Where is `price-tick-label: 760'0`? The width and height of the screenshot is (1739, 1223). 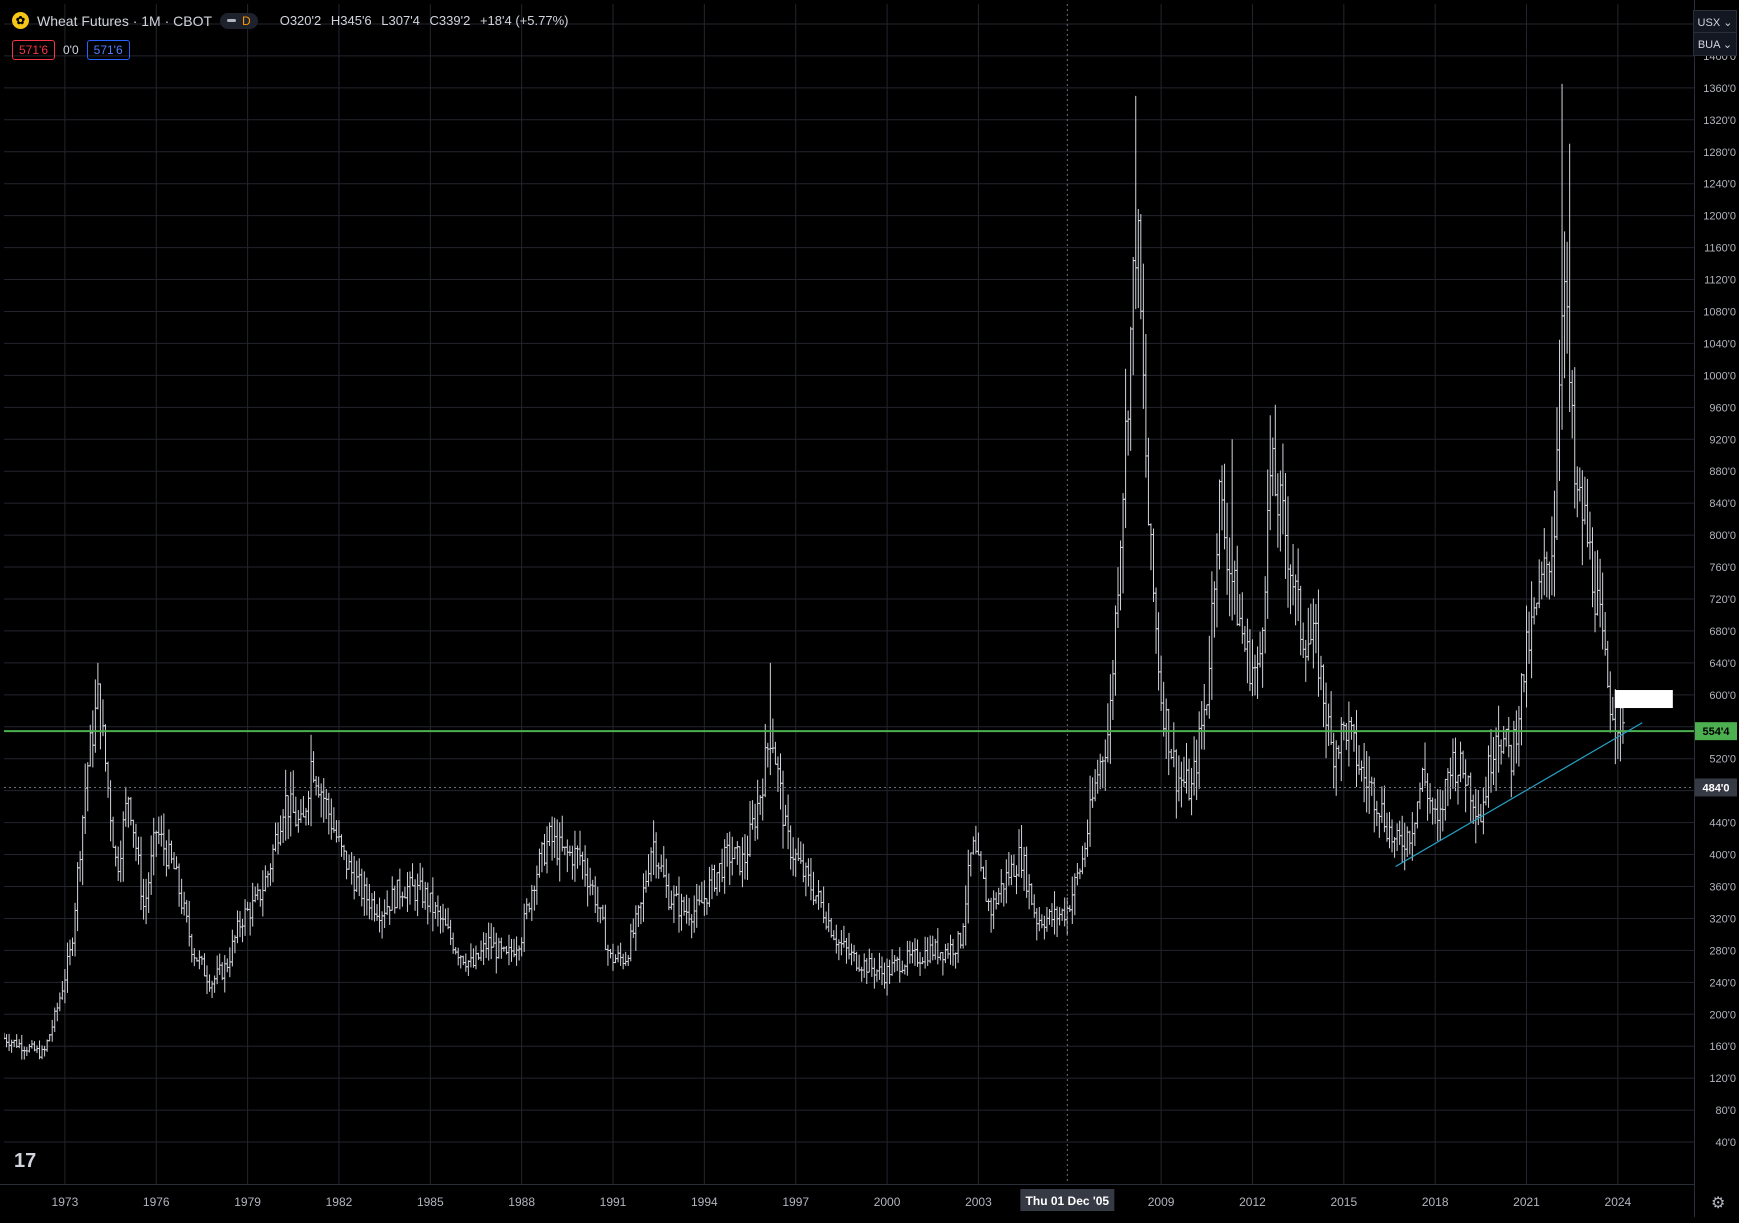
price-tick-label: 760'0 is located at coordinates (1722, 568).